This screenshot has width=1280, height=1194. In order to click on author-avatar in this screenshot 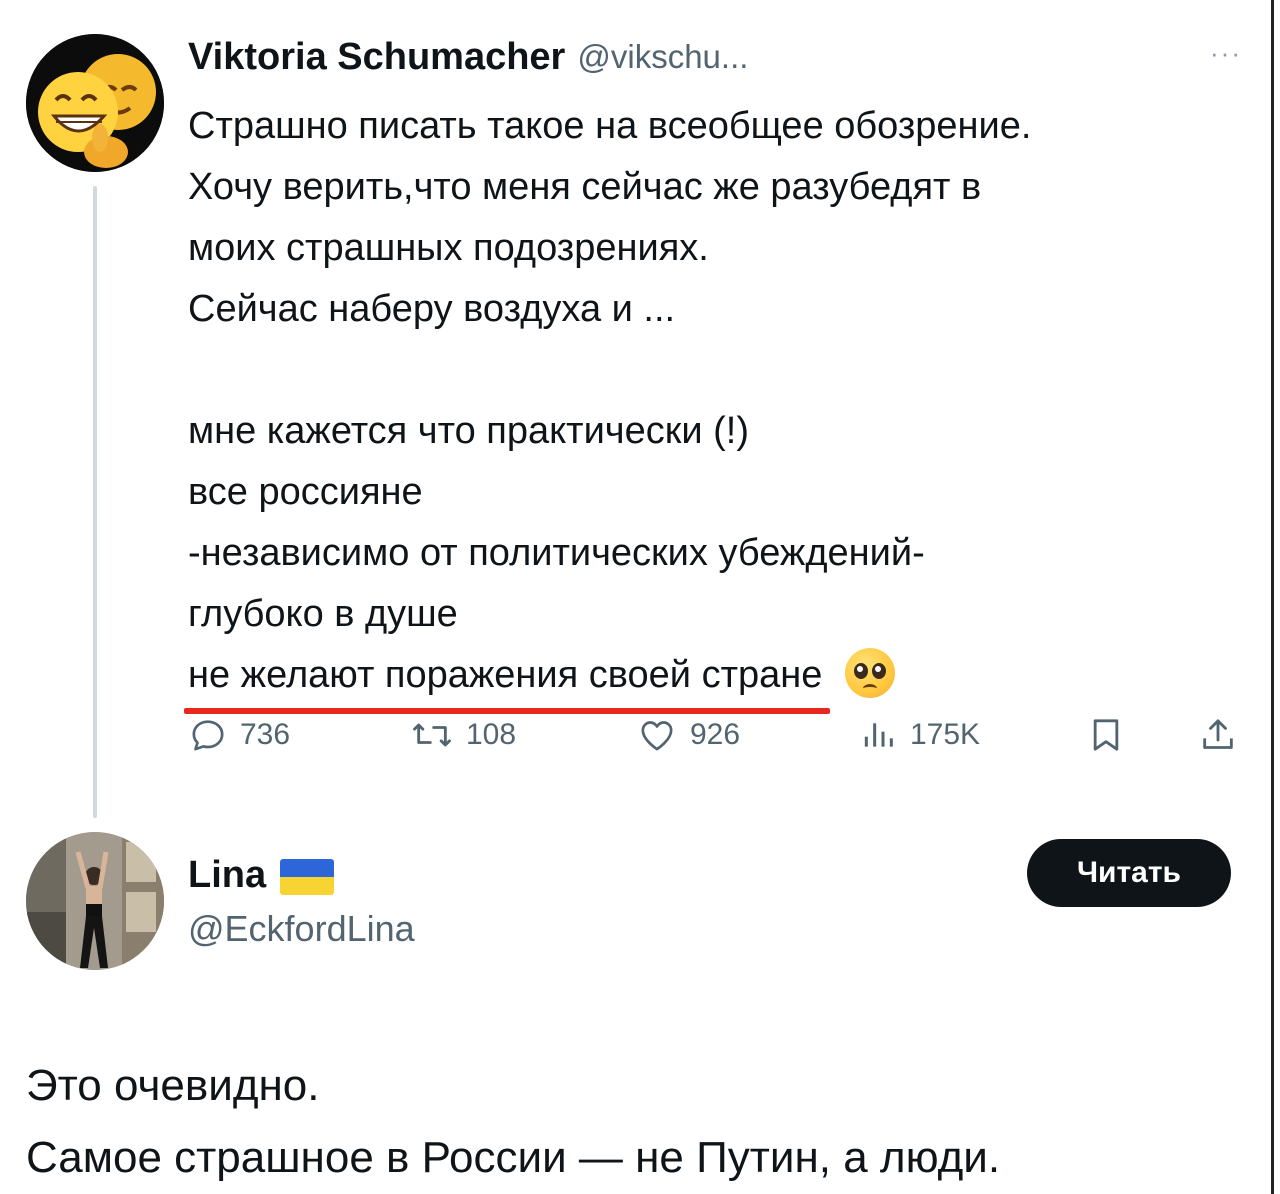, I will do `click(95, 103)`.